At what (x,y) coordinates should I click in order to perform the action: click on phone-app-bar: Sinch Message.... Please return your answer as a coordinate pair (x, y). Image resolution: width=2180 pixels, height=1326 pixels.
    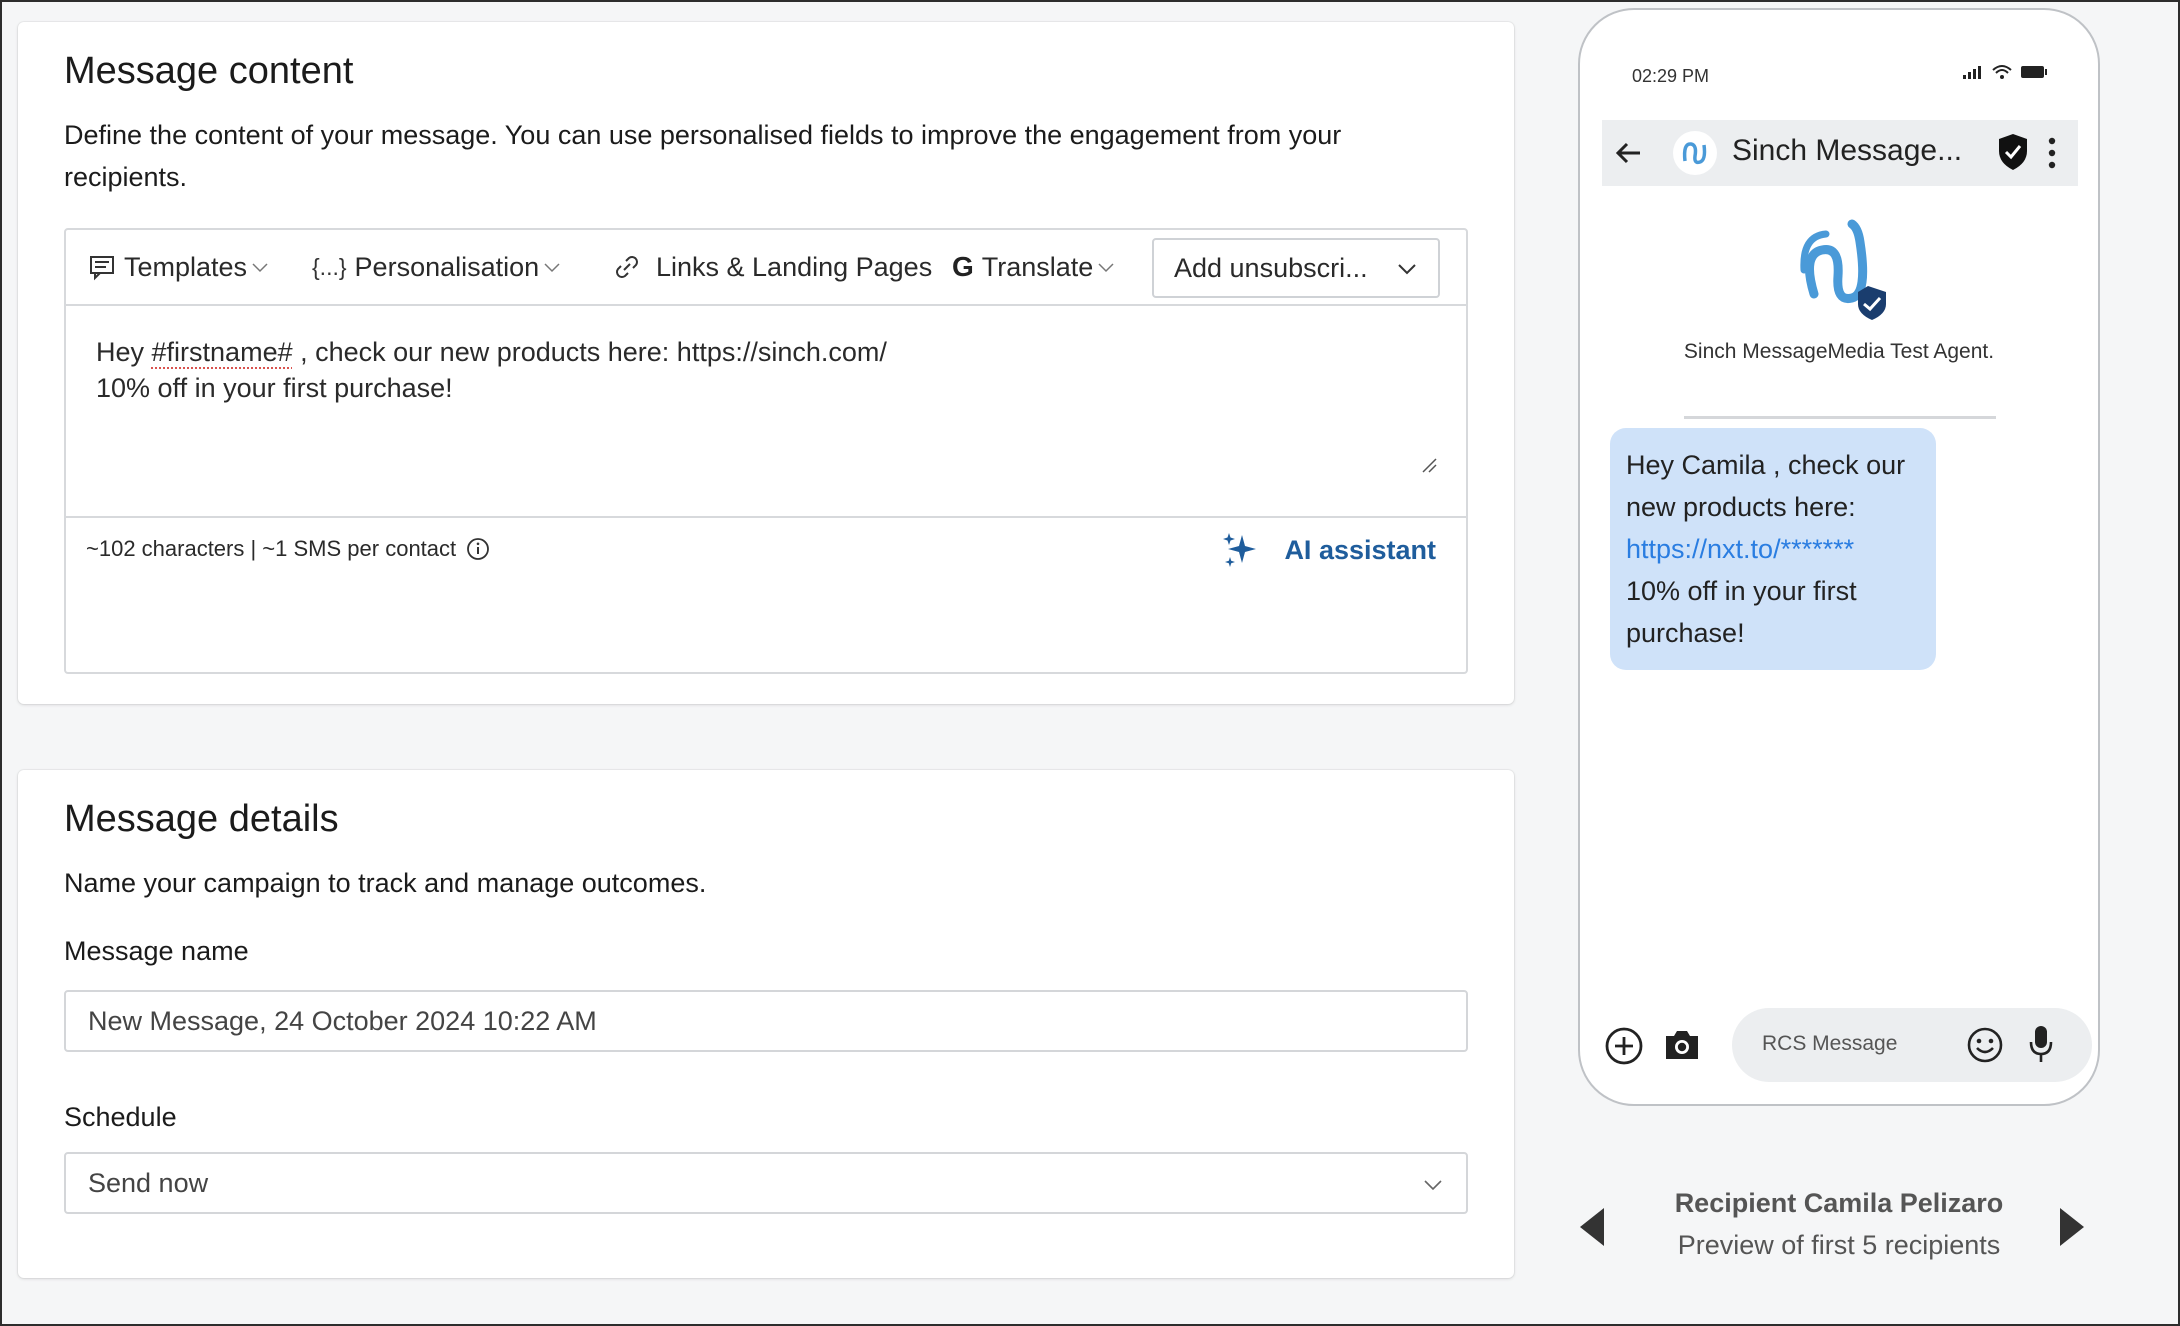
    Looking at the image, I should click on (1840, 153).